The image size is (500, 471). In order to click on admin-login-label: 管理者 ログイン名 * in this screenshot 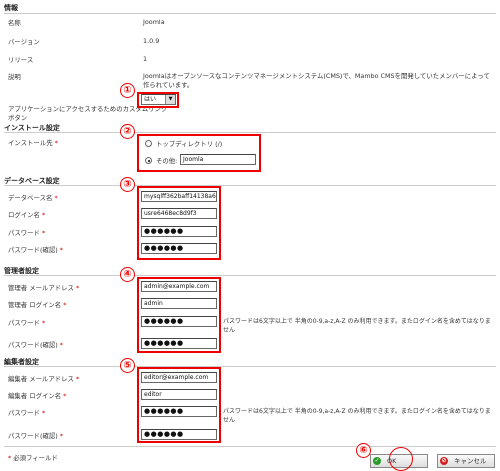, I will do `click(37, 305)`.